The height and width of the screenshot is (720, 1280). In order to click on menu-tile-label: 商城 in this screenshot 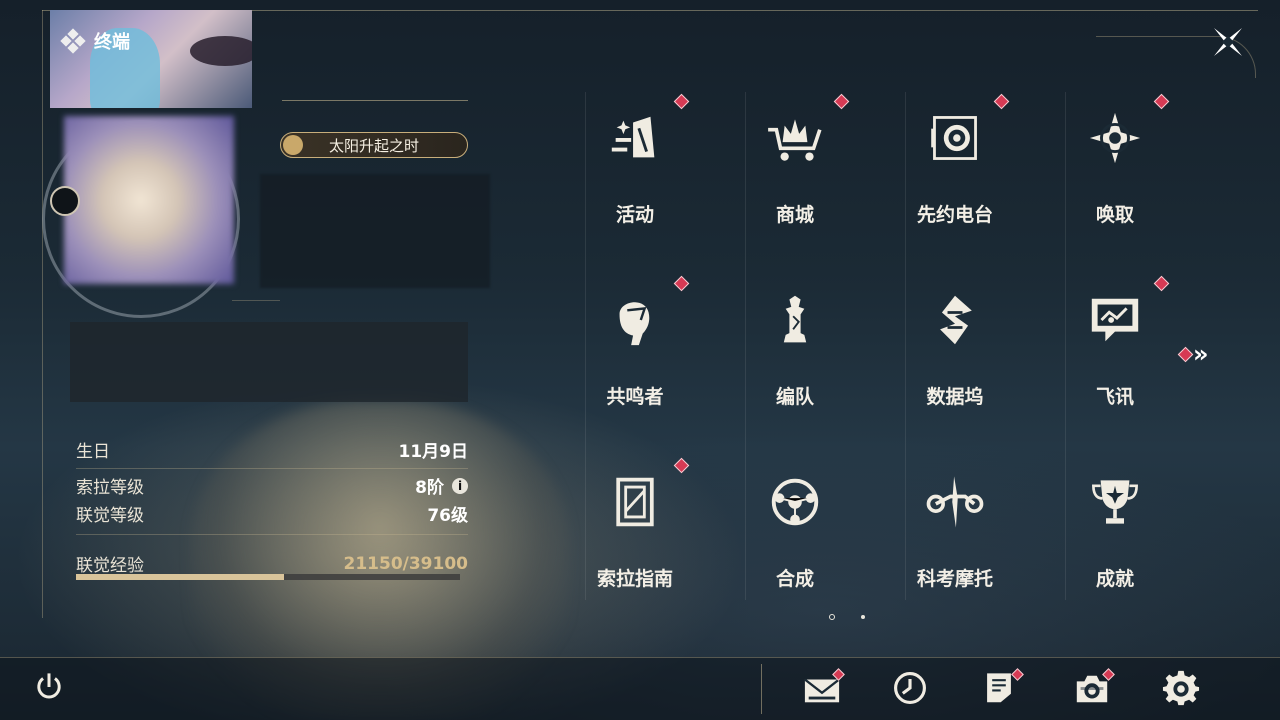, I will do `click(794, 215)`.